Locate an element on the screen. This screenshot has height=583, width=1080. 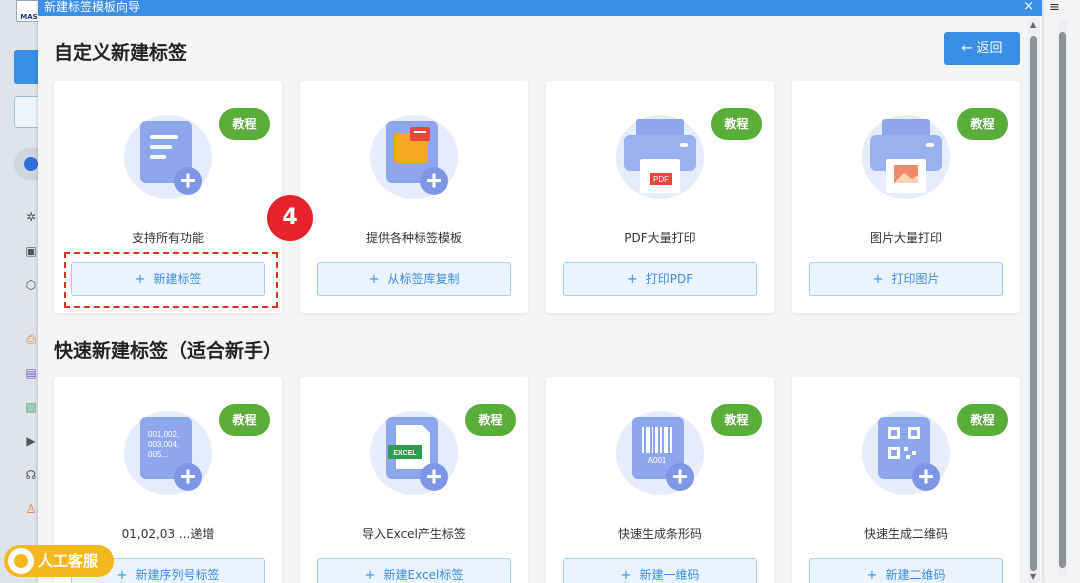
background-scrollbar is located at coordinates (1062, 298).